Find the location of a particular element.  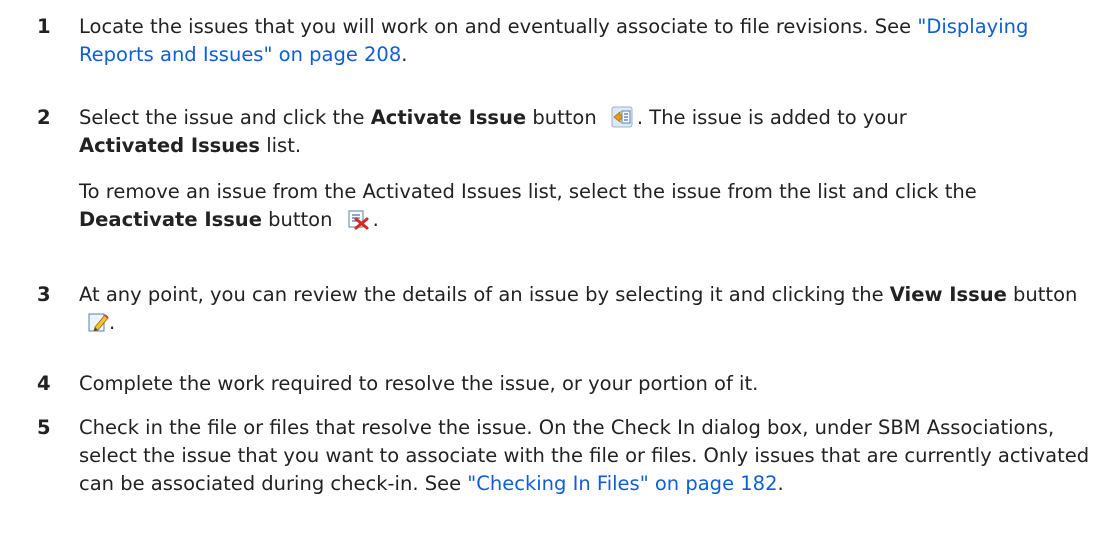

step-body: . is located at coordinates (112, 322).